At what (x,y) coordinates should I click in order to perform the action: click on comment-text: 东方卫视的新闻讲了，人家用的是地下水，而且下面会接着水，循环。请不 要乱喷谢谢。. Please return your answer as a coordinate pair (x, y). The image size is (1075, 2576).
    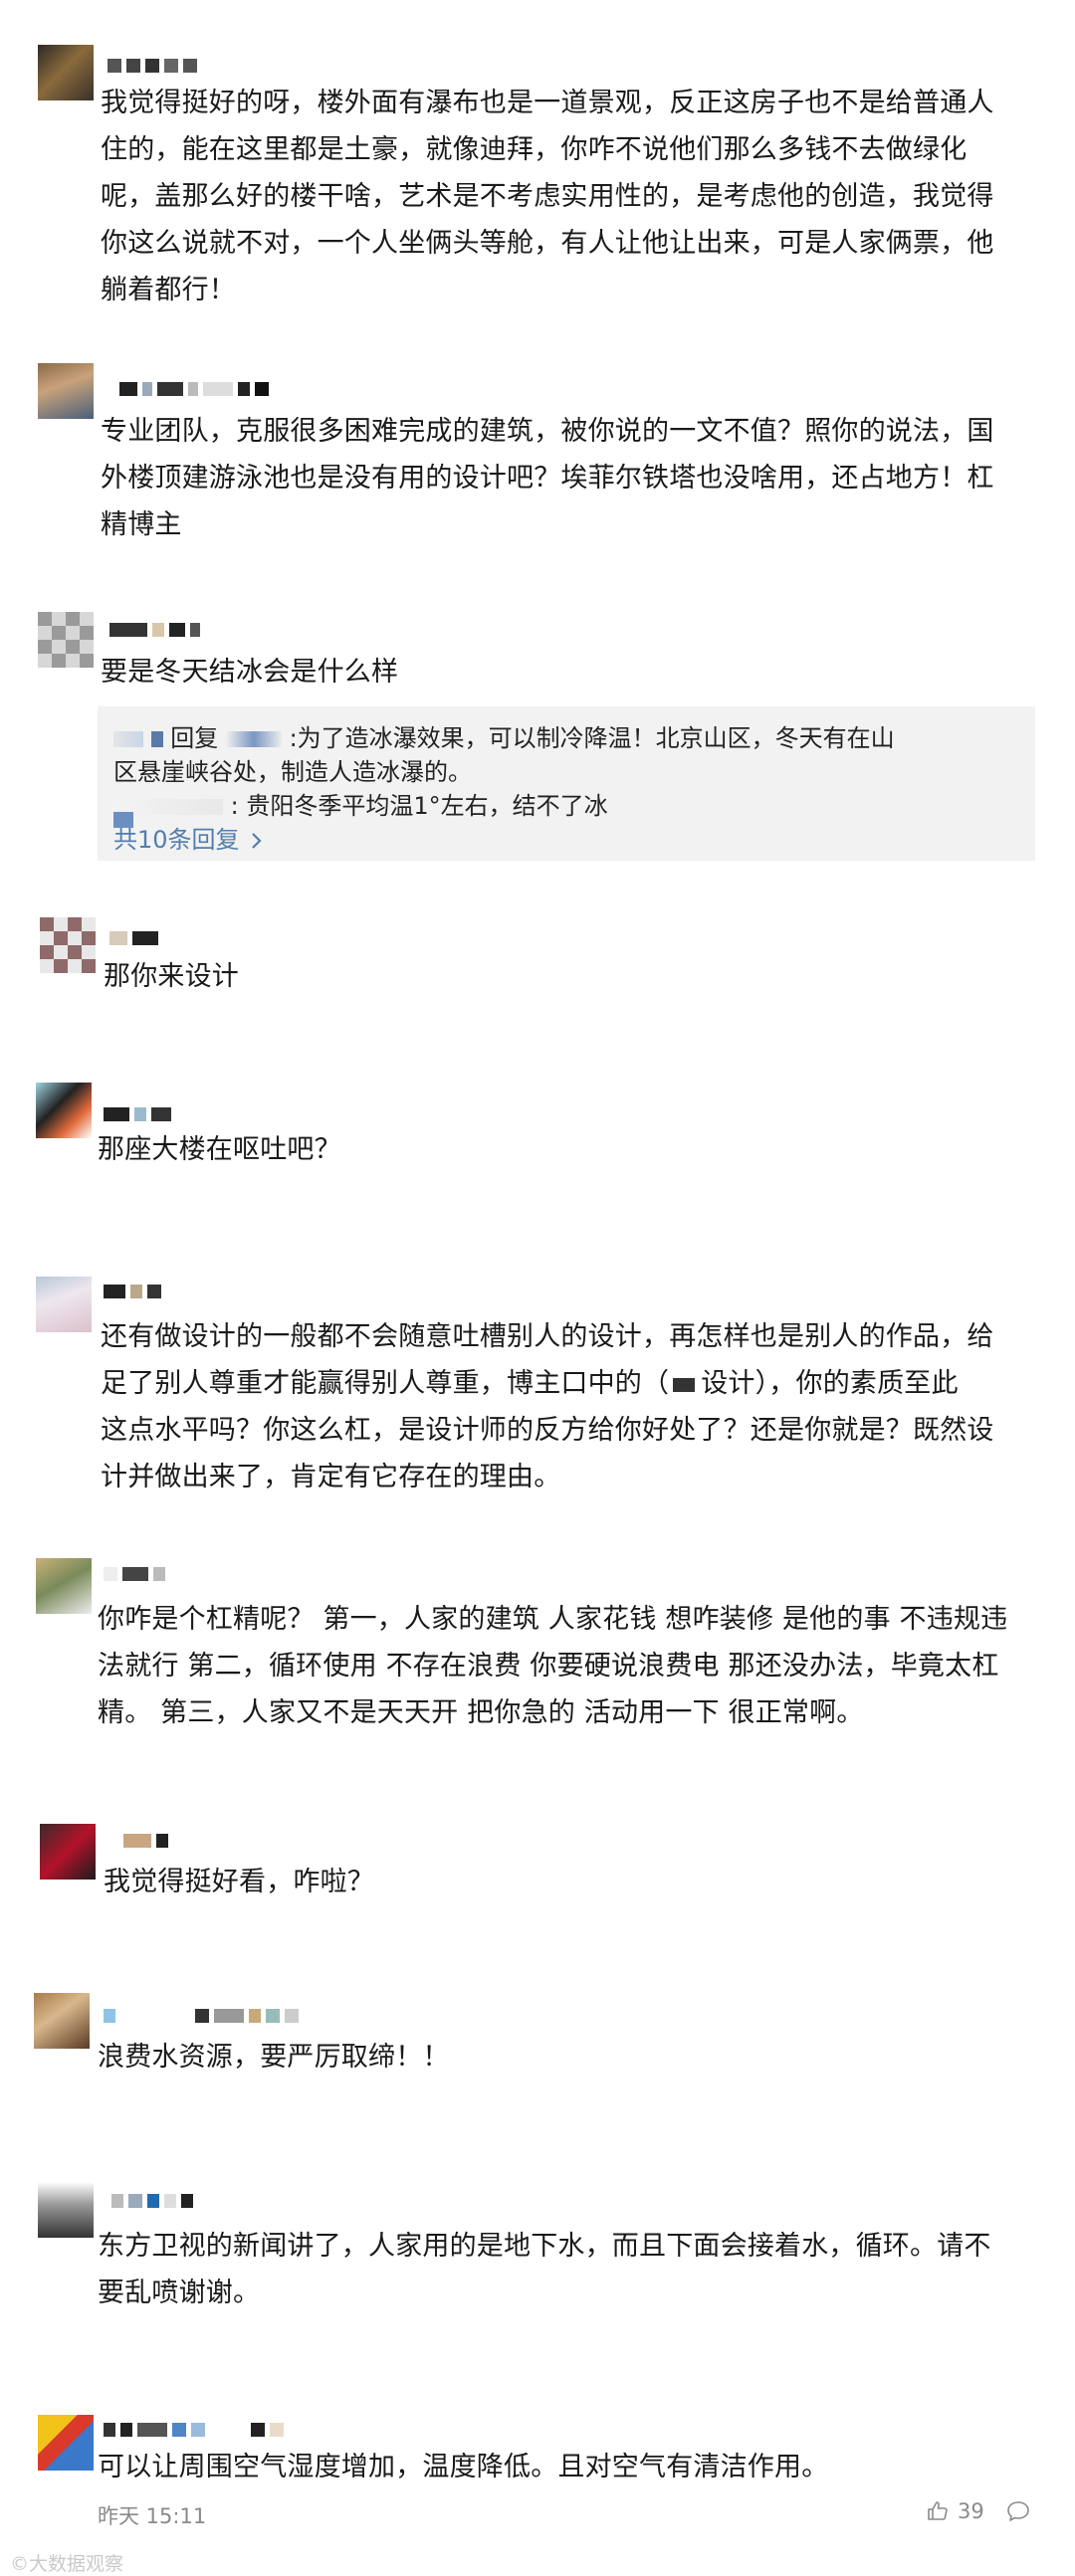
    Looking at the image, I should click on (544, 2269).